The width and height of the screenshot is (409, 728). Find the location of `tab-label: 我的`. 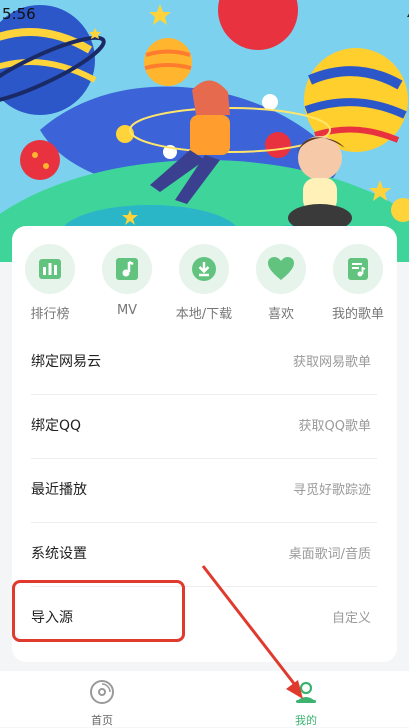

tab-label: 我的 is located at coordinates (306, 720).